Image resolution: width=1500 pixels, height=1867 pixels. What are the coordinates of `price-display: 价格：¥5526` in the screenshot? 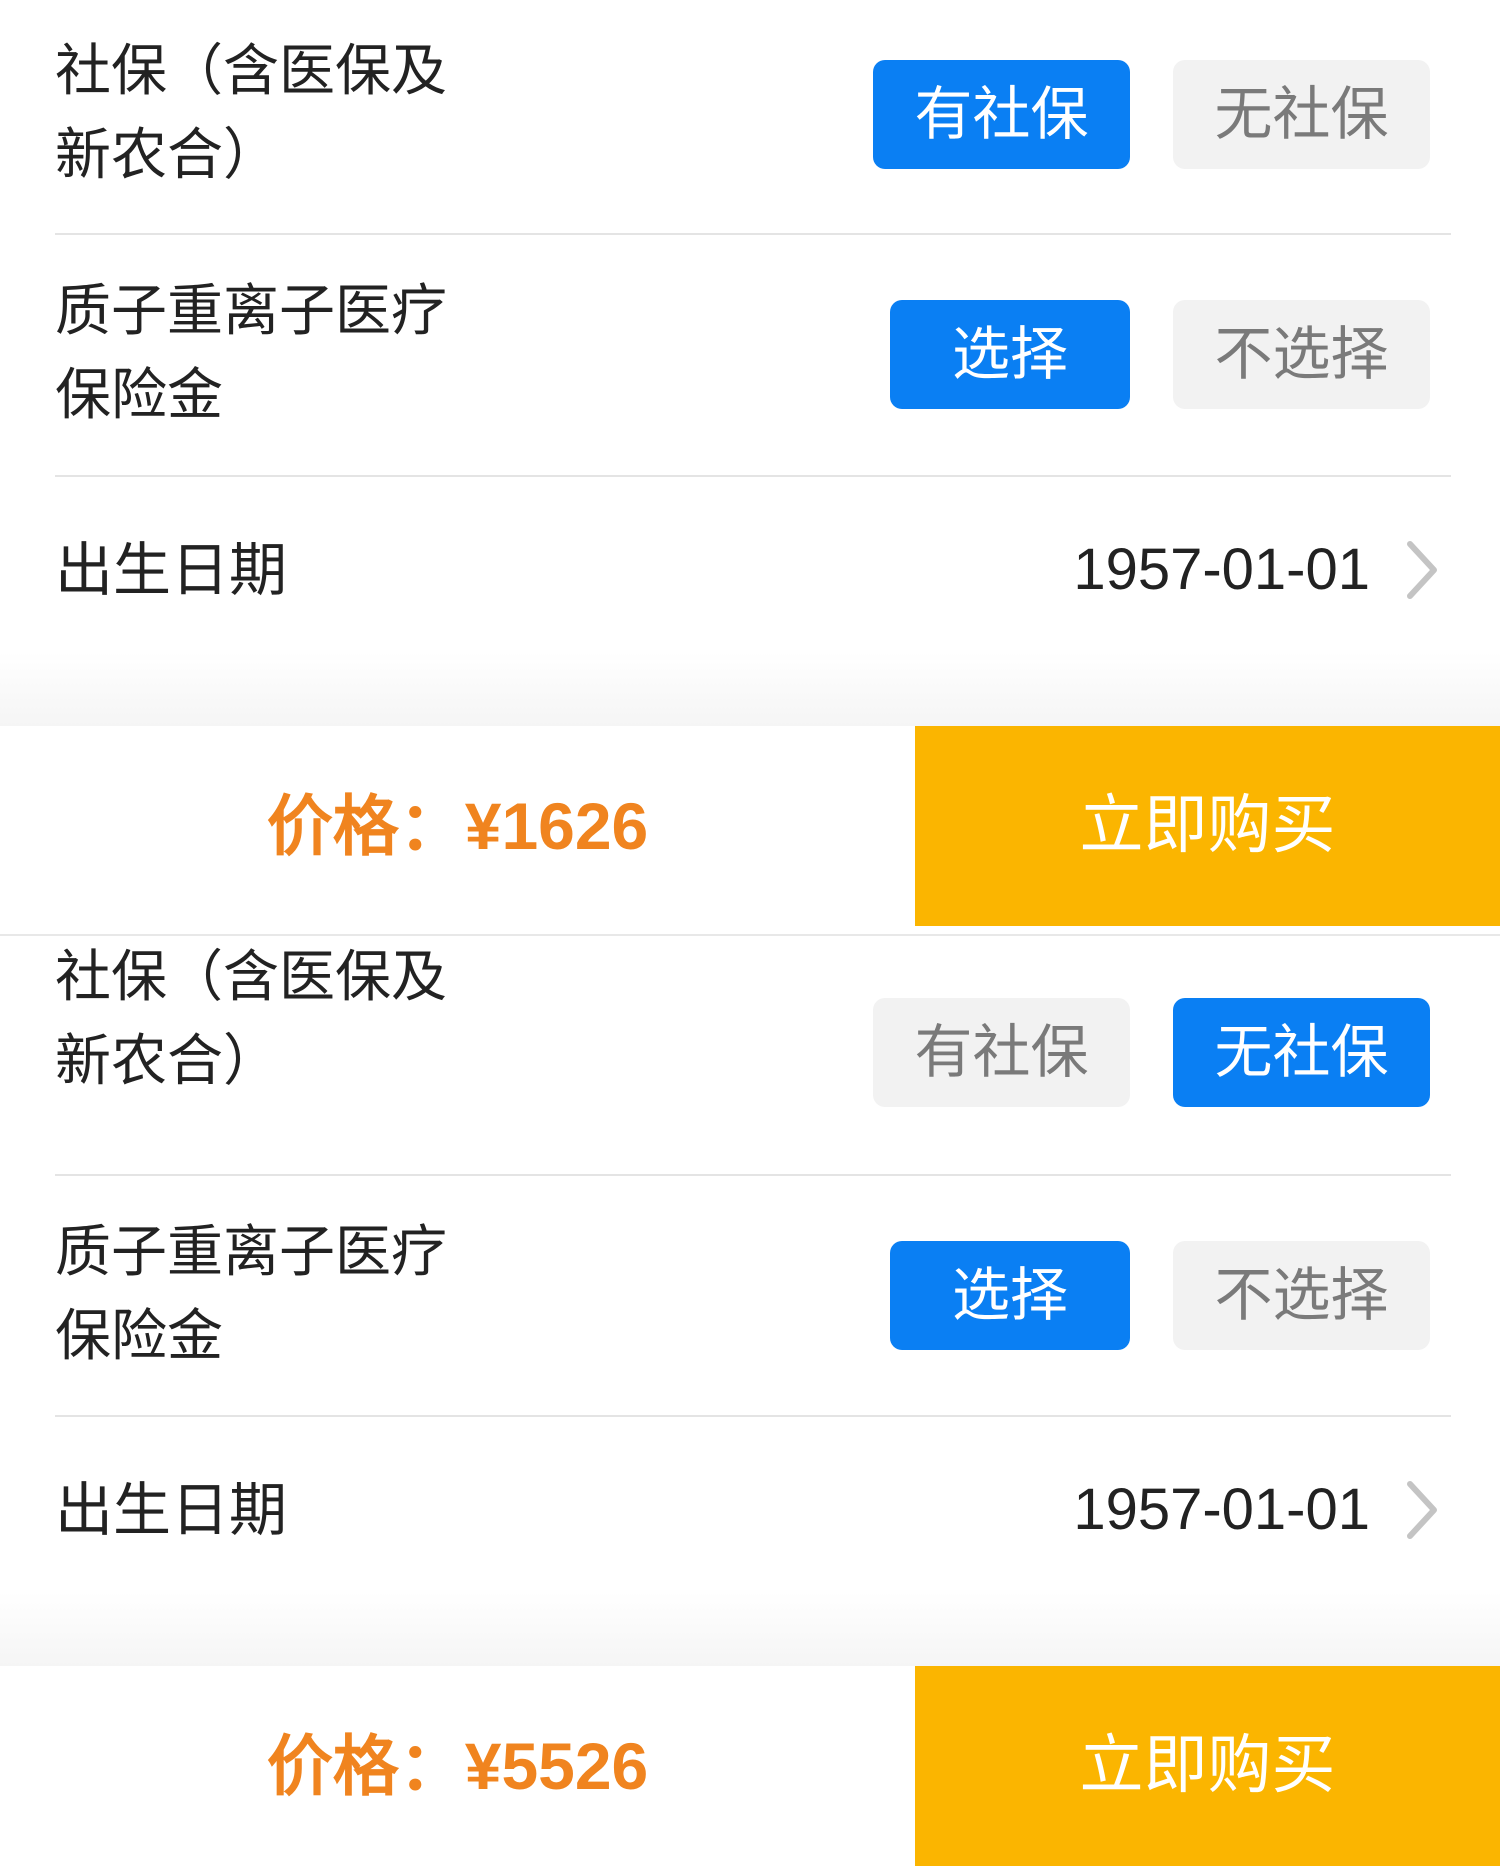 It's located at (457, 1766).